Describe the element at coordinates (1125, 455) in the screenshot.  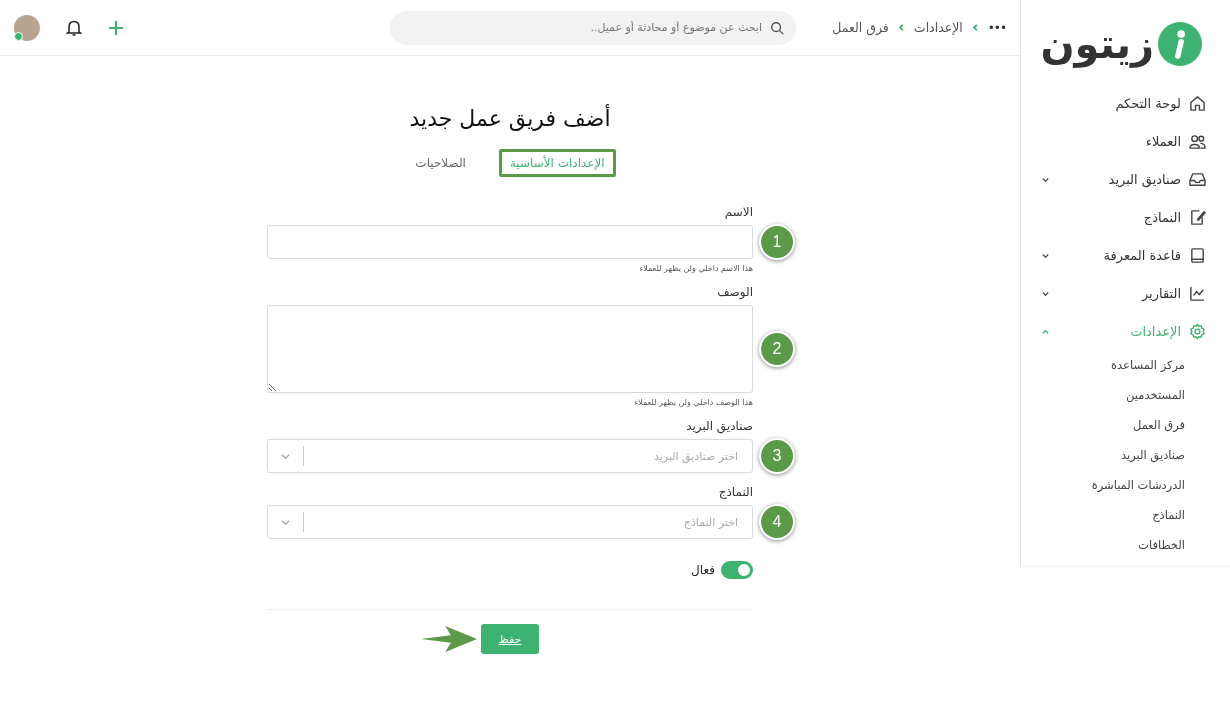
I see `sidebar-subitem: صناديق البريد` at that location.